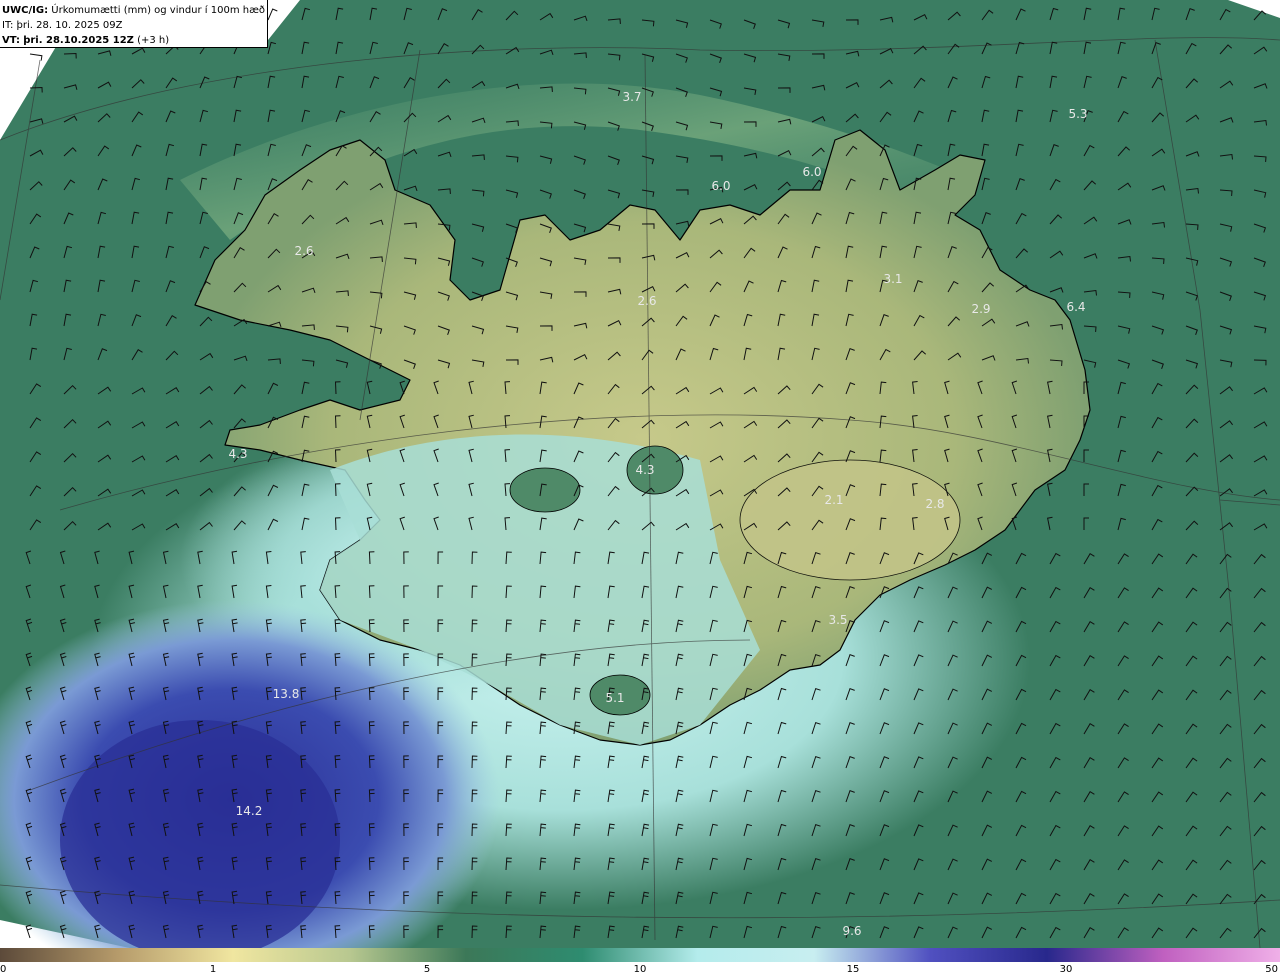 Image resolution: width=1280 pixels, height=978 pixels. I want to click on header-line-vt: VT: þri. 28.10.2025 12Z (+3 h), so click(134, 40).